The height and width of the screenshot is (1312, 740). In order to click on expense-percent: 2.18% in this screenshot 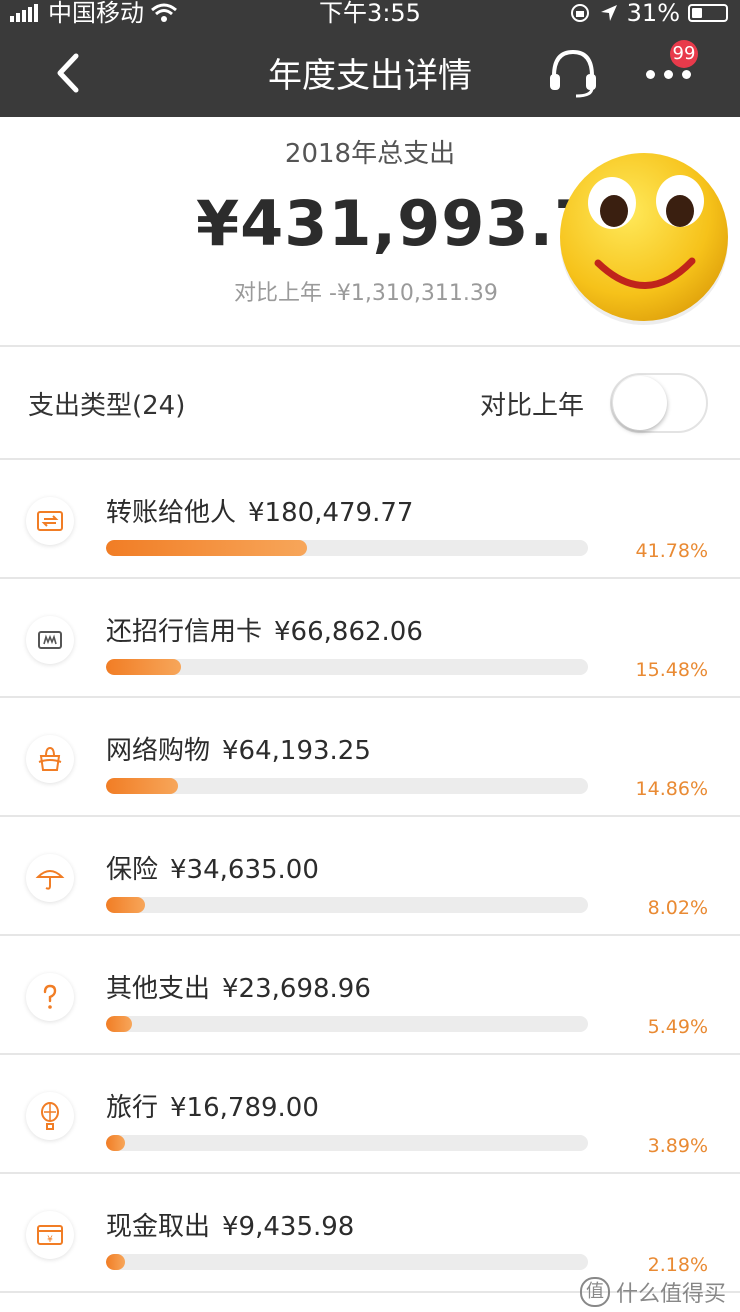, I will do `click(677, 1265)`.